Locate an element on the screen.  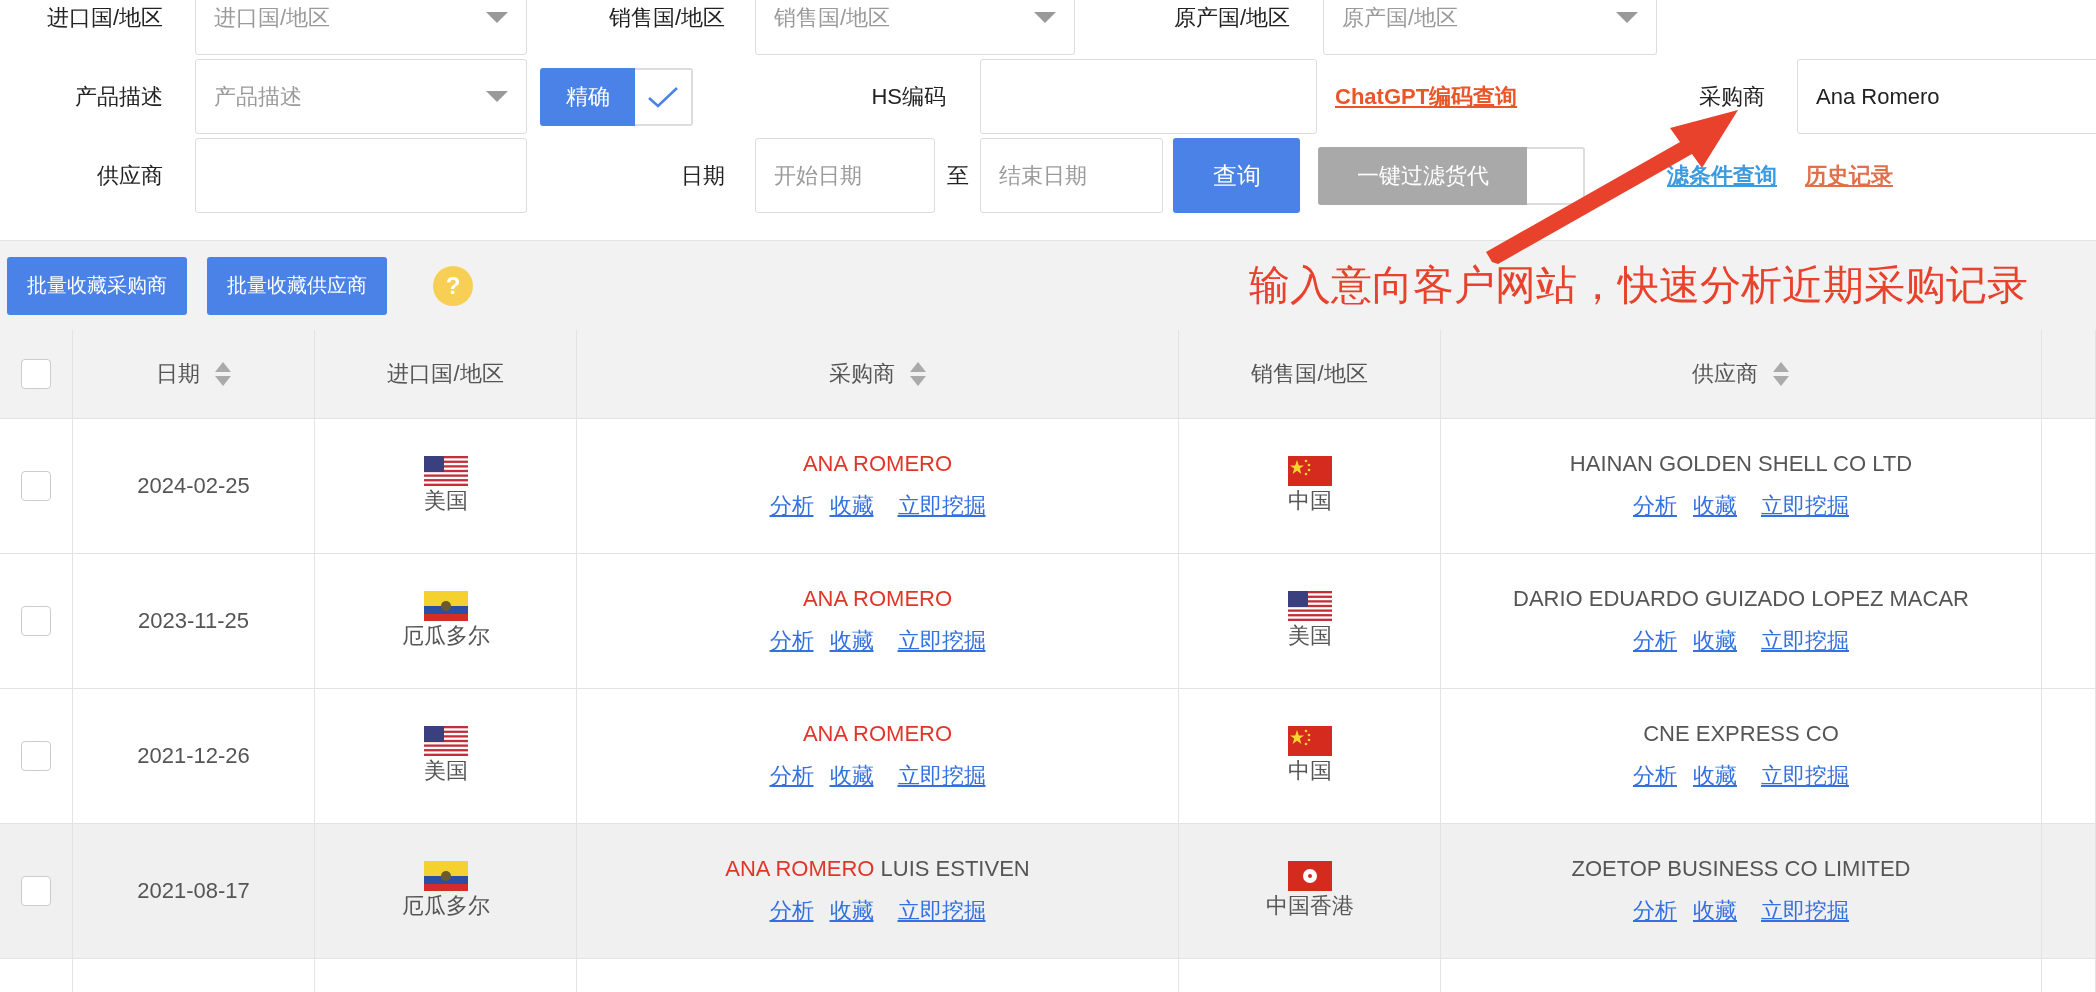
supplier-name: DARIO EDUARDO GUIZADO LOPEZ MACAR is located at coordinates (1741, 599).